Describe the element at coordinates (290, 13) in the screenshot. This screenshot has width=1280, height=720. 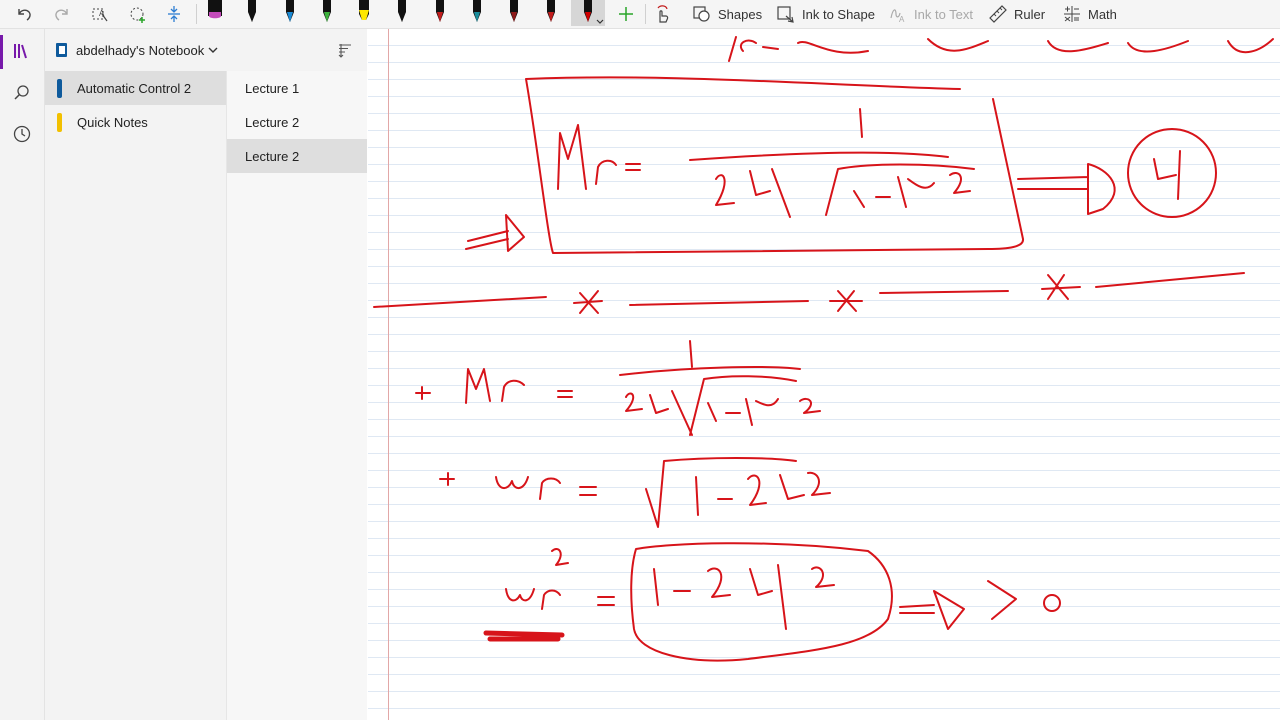
I see `pen-blue-button` at that location.